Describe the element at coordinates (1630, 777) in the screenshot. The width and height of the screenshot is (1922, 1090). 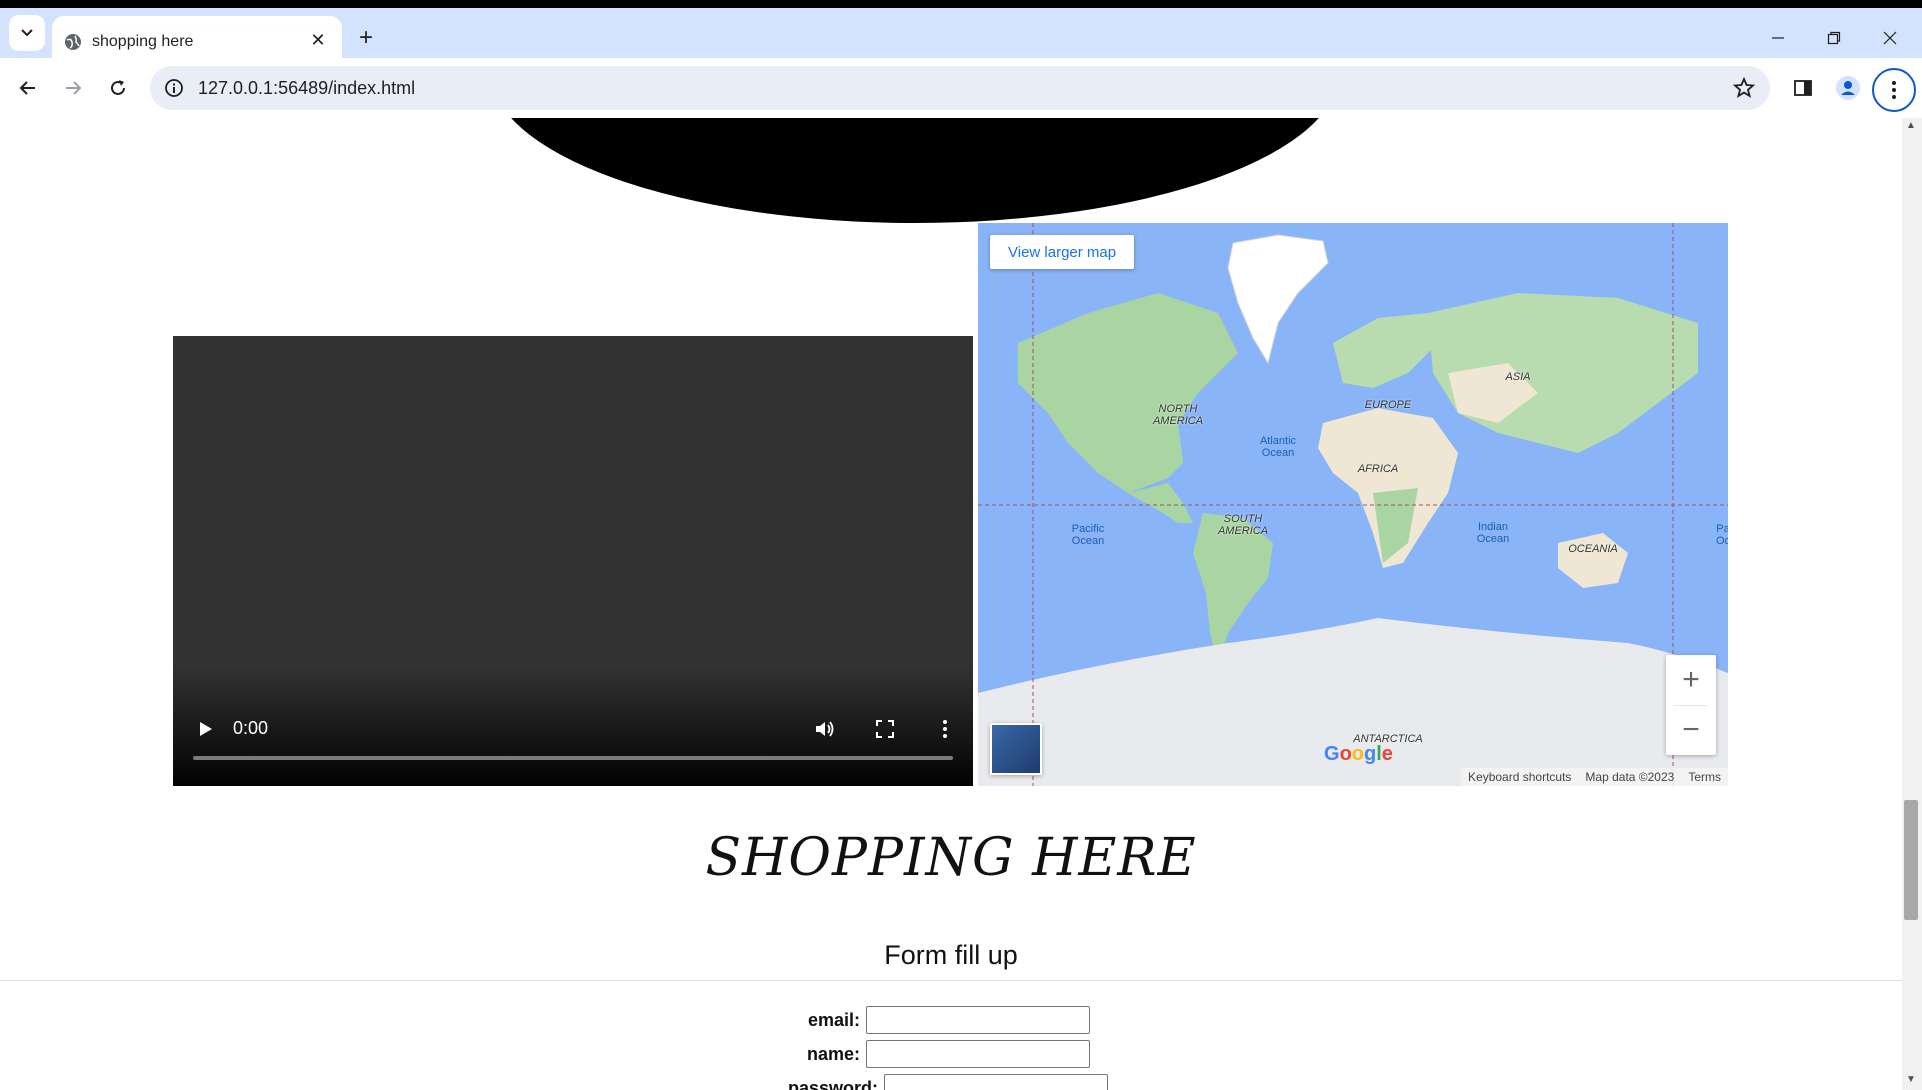
I see `map-data-text: Map data ©2023` at that location.